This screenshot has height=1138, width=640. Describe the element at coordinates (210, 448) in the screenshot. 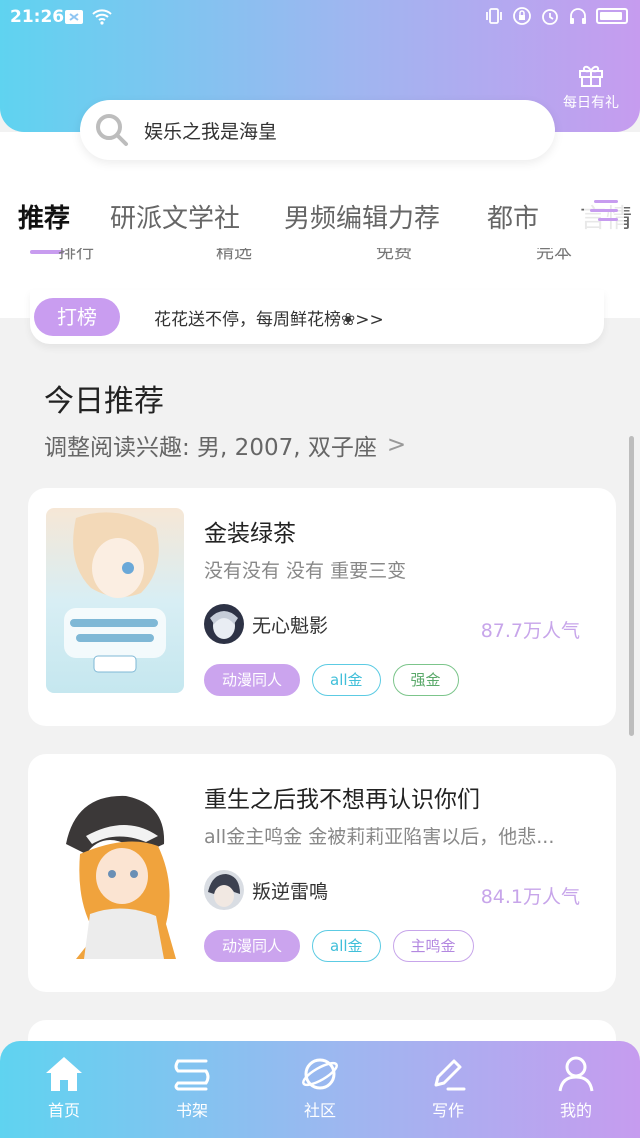

I see `reading-interest-text: 调整阅读兴趣: 男, 2007, 双子座` at that location.